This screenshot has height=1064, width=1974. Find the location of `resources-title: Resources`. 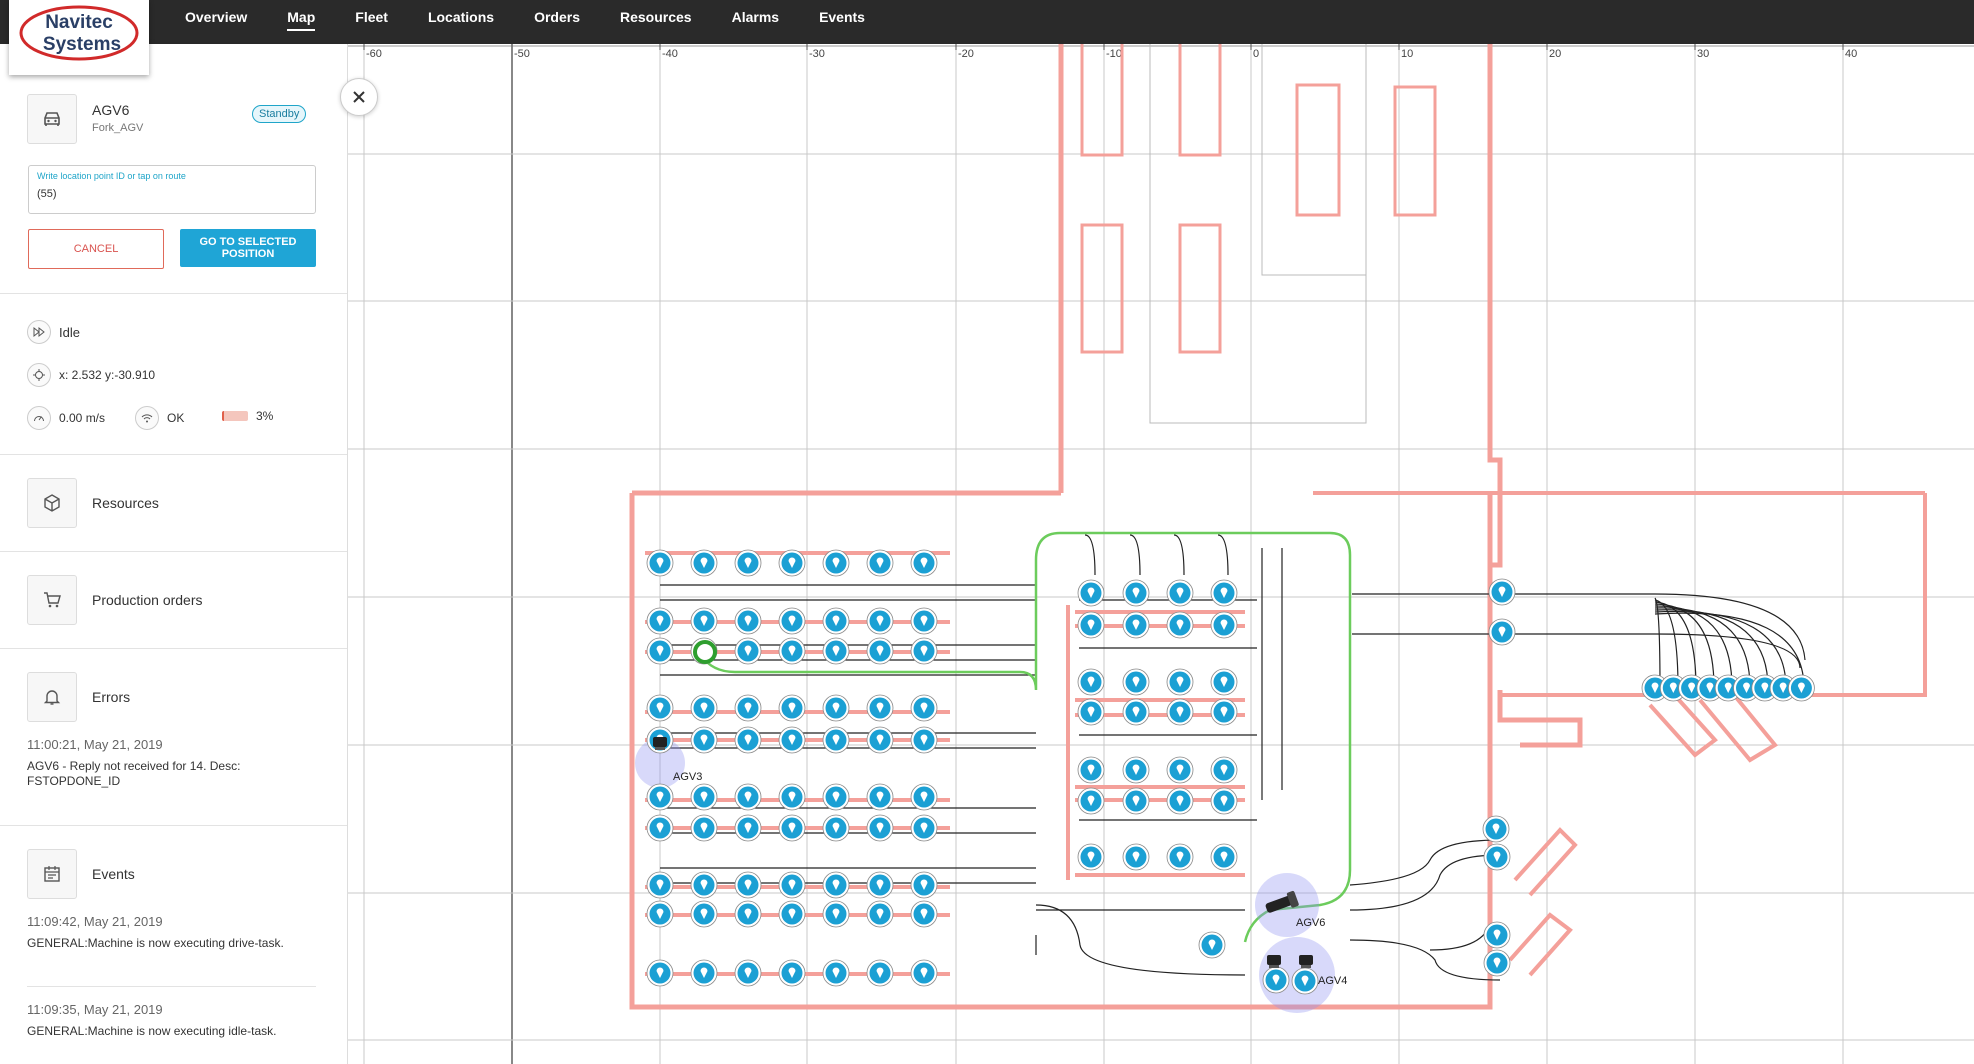

resources-title: Resources is located at coordinates (125, 503).